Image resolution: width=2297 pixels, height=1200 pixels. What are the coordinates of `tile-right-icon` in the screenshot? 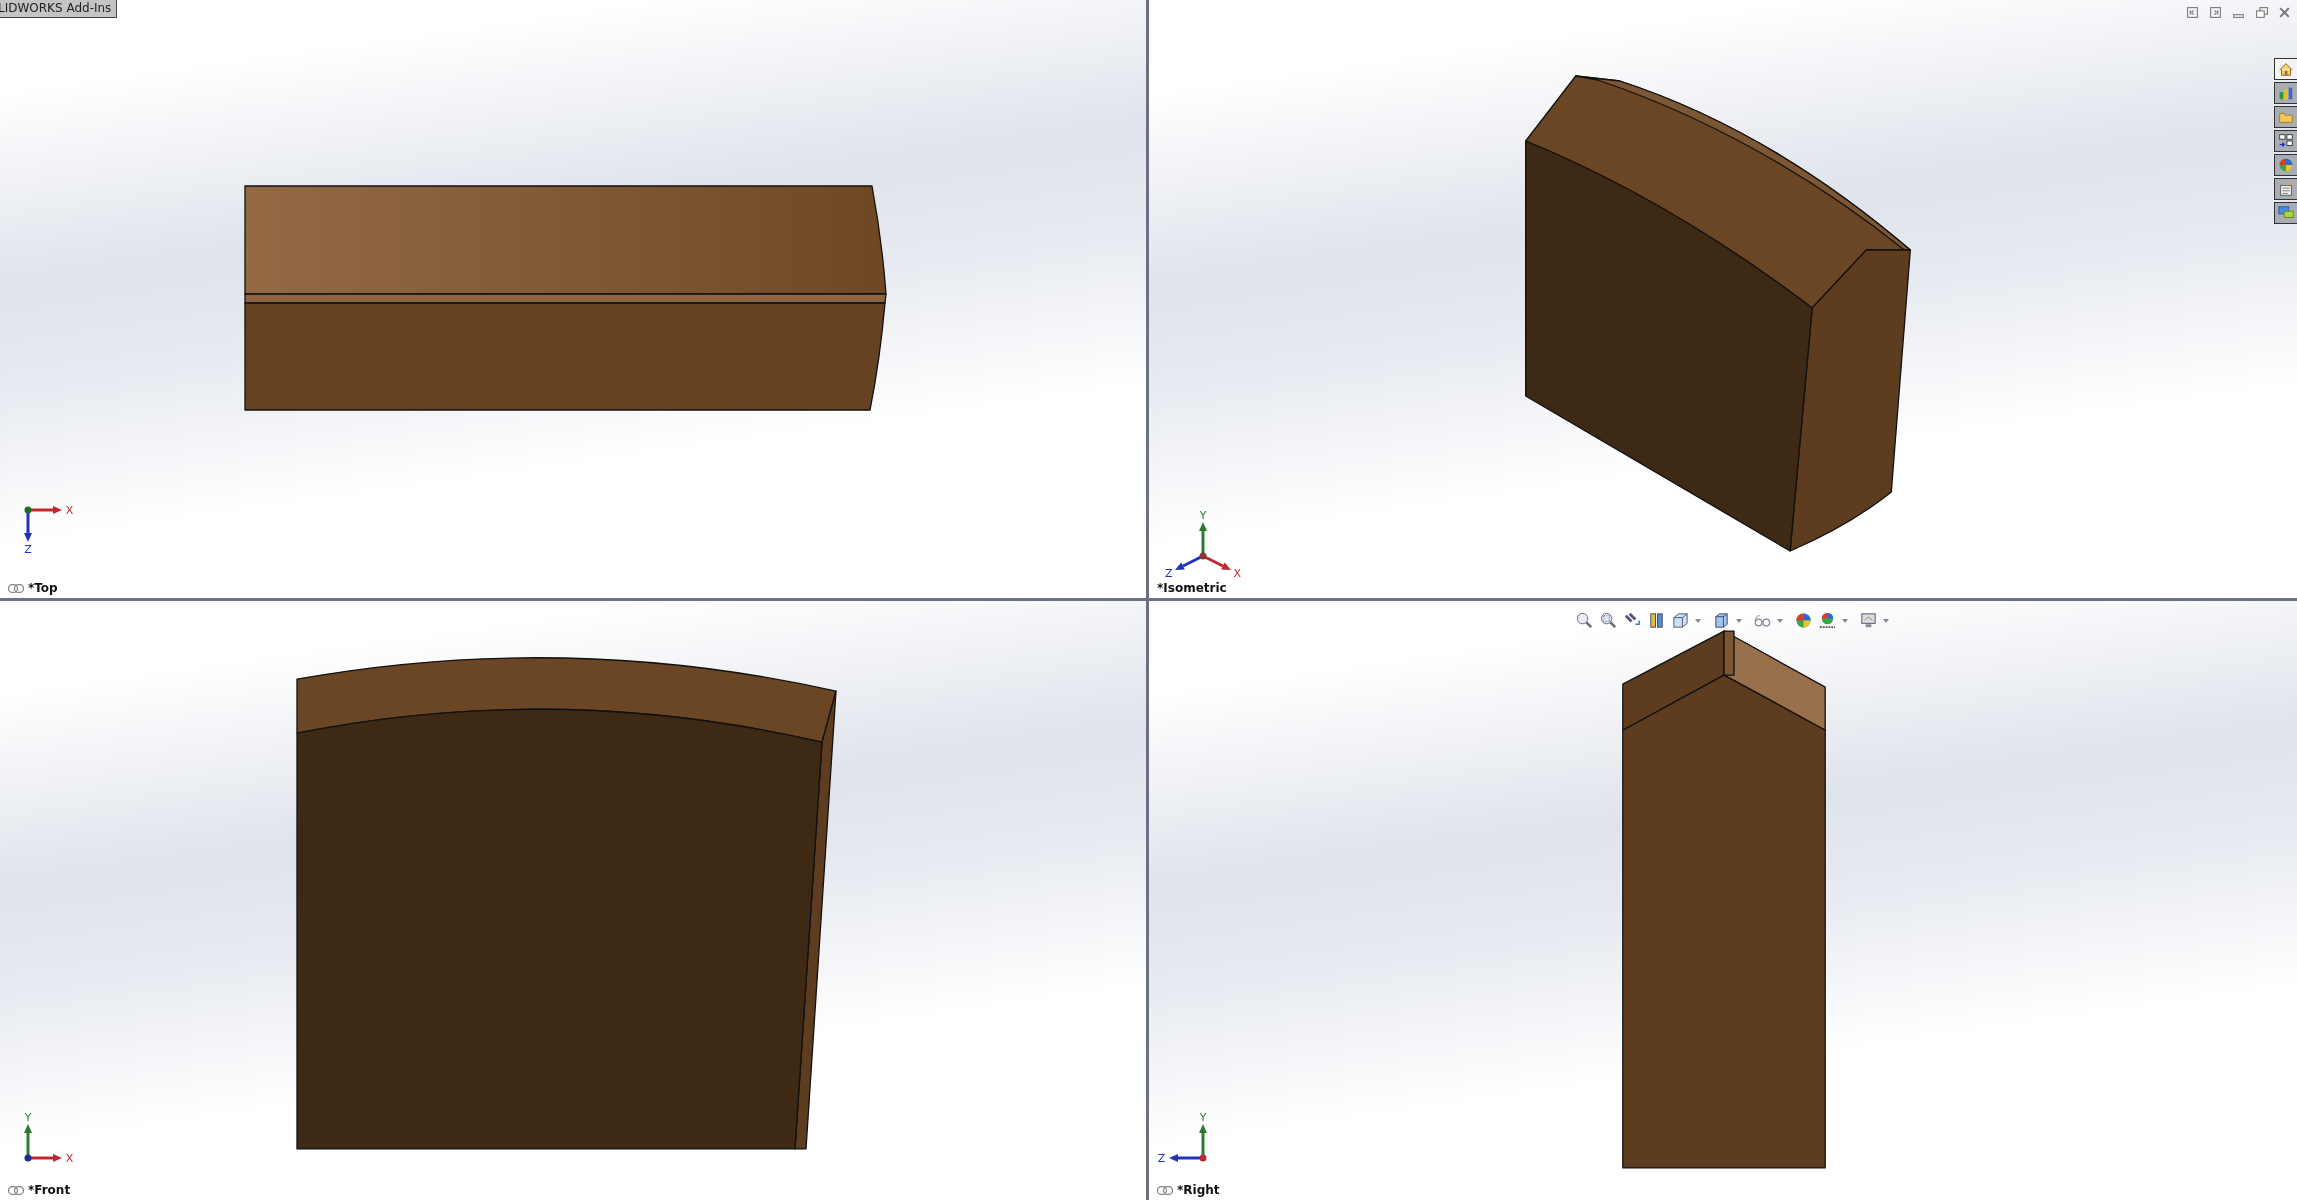 It's located at (2215, 12).